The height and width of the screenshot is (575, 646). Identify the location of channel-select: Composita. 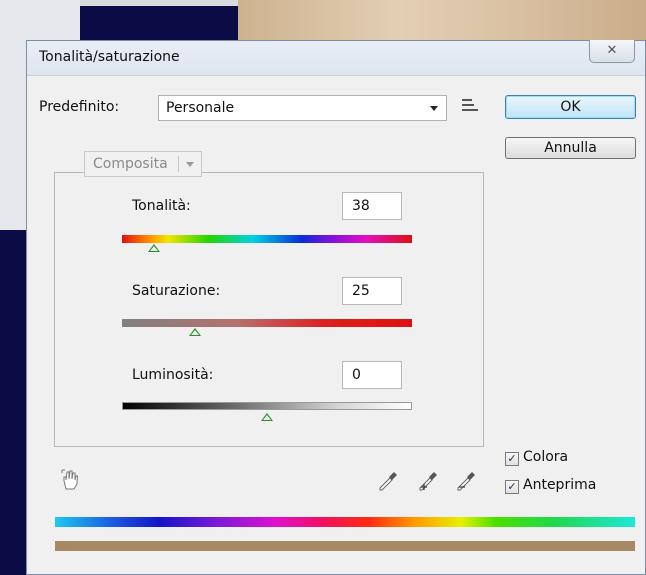
(143, 164).